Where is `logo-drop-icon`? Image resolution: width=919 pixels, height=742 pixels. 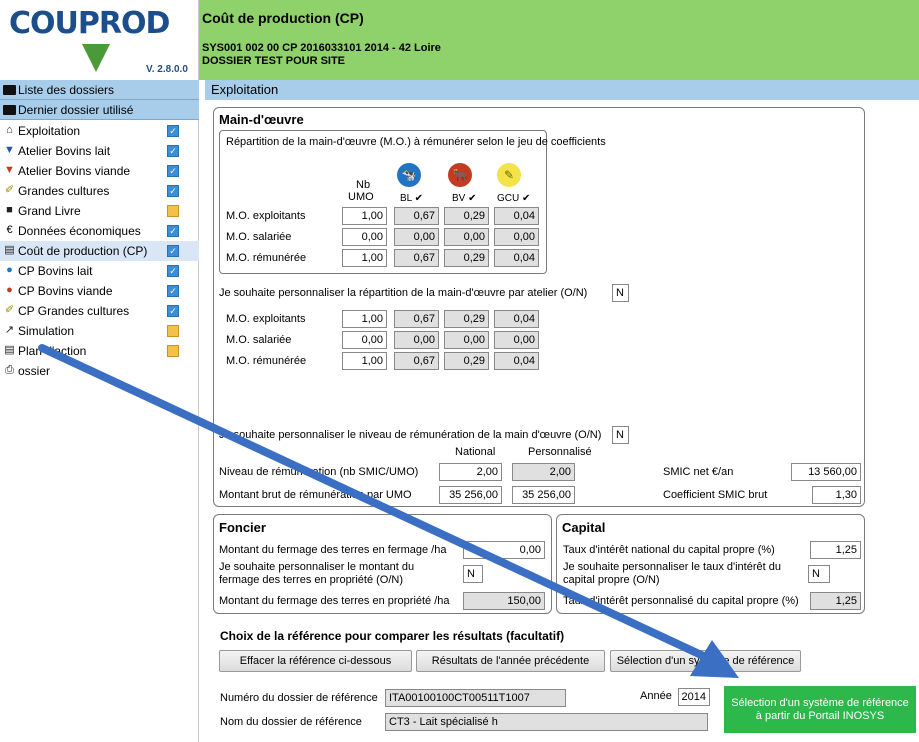
logo-drop-icon is located at coordinates (96, 58).